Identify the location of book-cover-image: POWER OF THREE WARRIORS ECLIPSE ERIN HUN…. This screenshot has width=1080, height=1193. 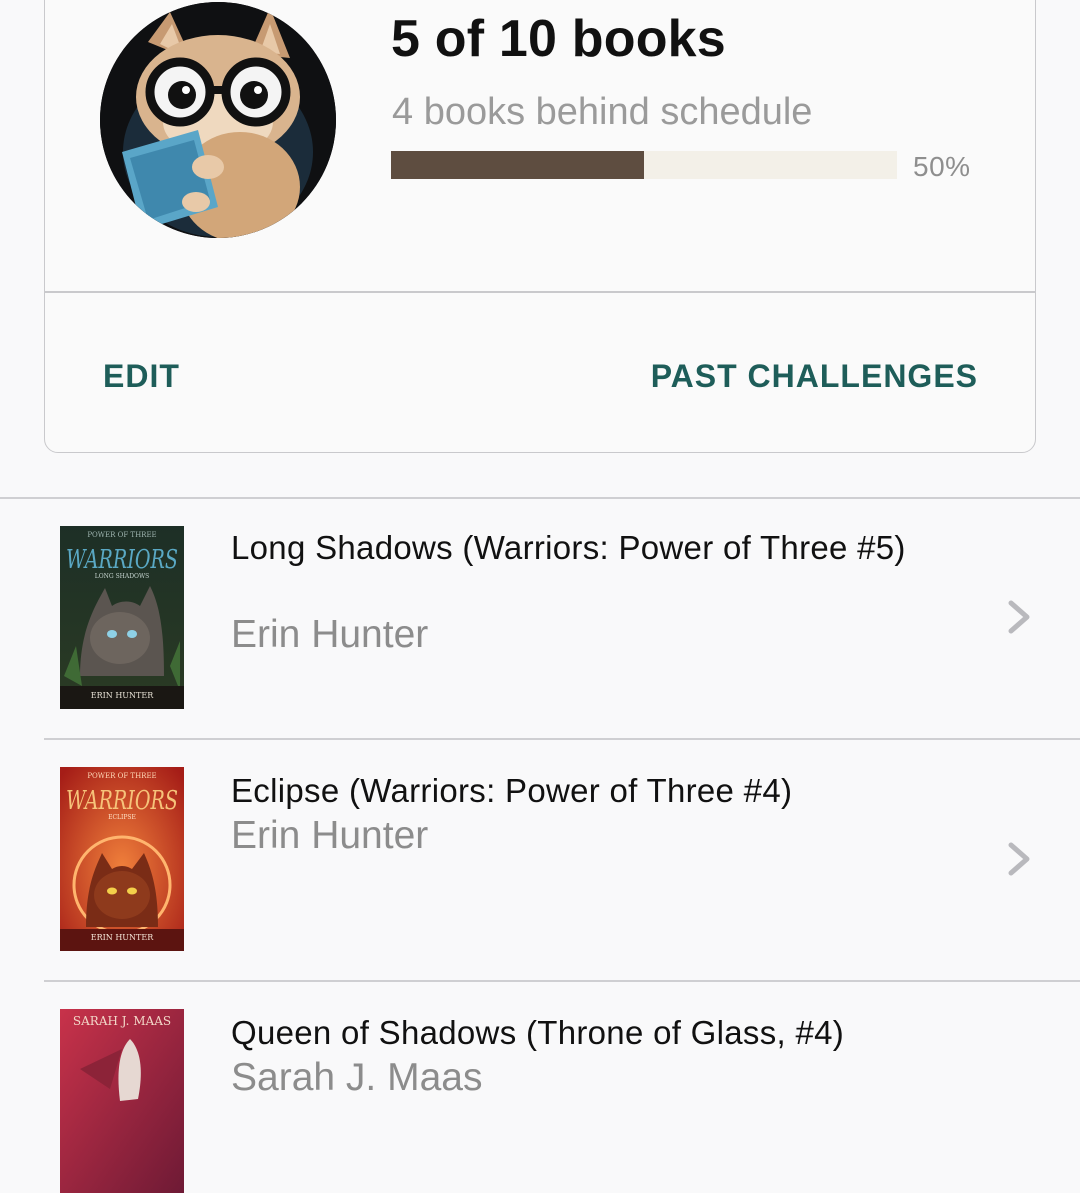
(122, 859).